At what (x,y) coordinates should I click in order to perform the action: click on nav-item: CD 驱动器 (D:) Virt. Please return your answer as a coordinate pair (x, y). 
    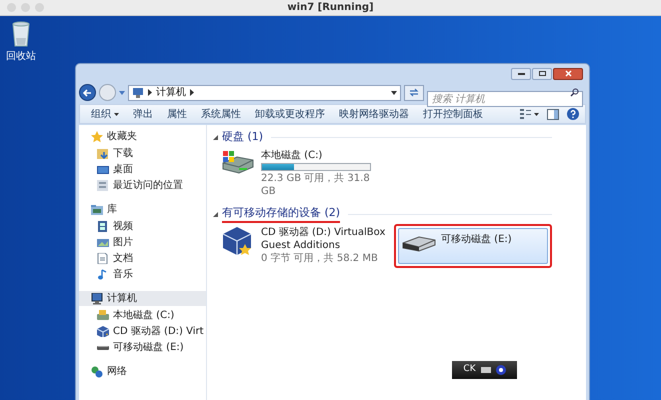
    Looking at the image, I should click on (142, 331).